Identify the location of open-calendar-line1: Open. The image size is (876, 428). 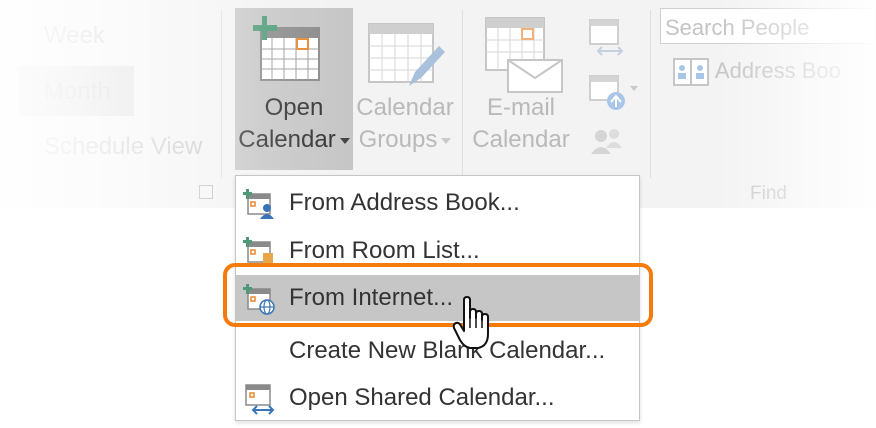
(294, 107).